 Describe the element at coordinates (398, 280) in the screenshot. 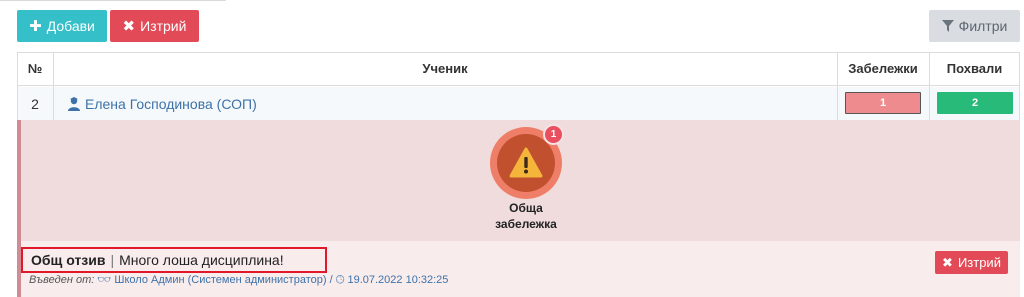

I see `remark-datetime: 19.07.2022 10:32:25` at that location.